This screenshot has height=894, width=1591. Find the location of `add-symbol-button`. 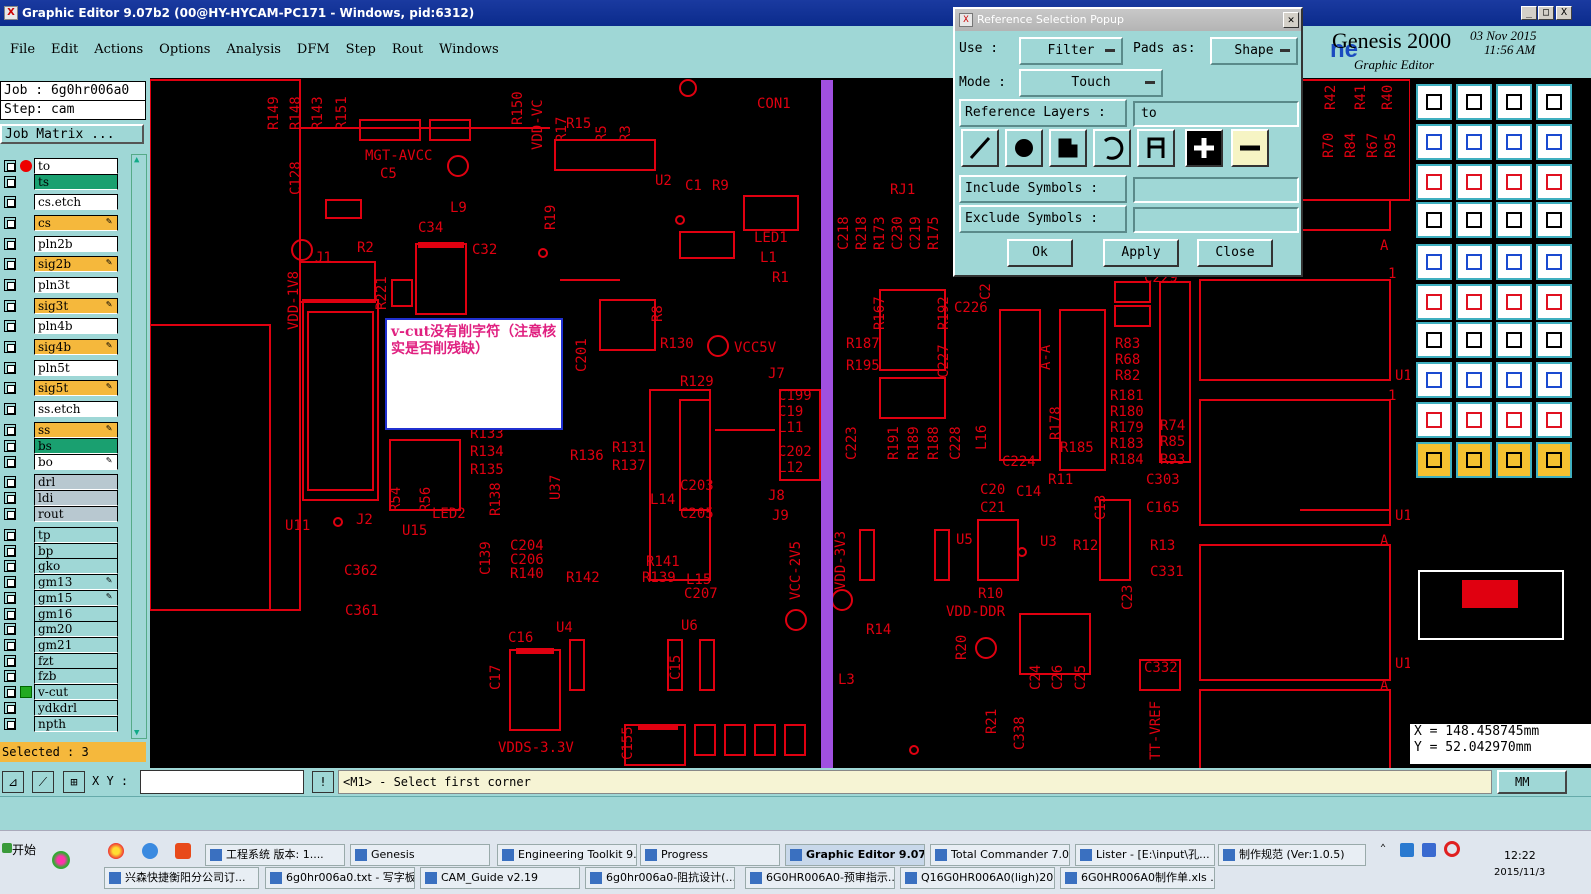

add-symbol-button is located at coordinates (1204, 148).